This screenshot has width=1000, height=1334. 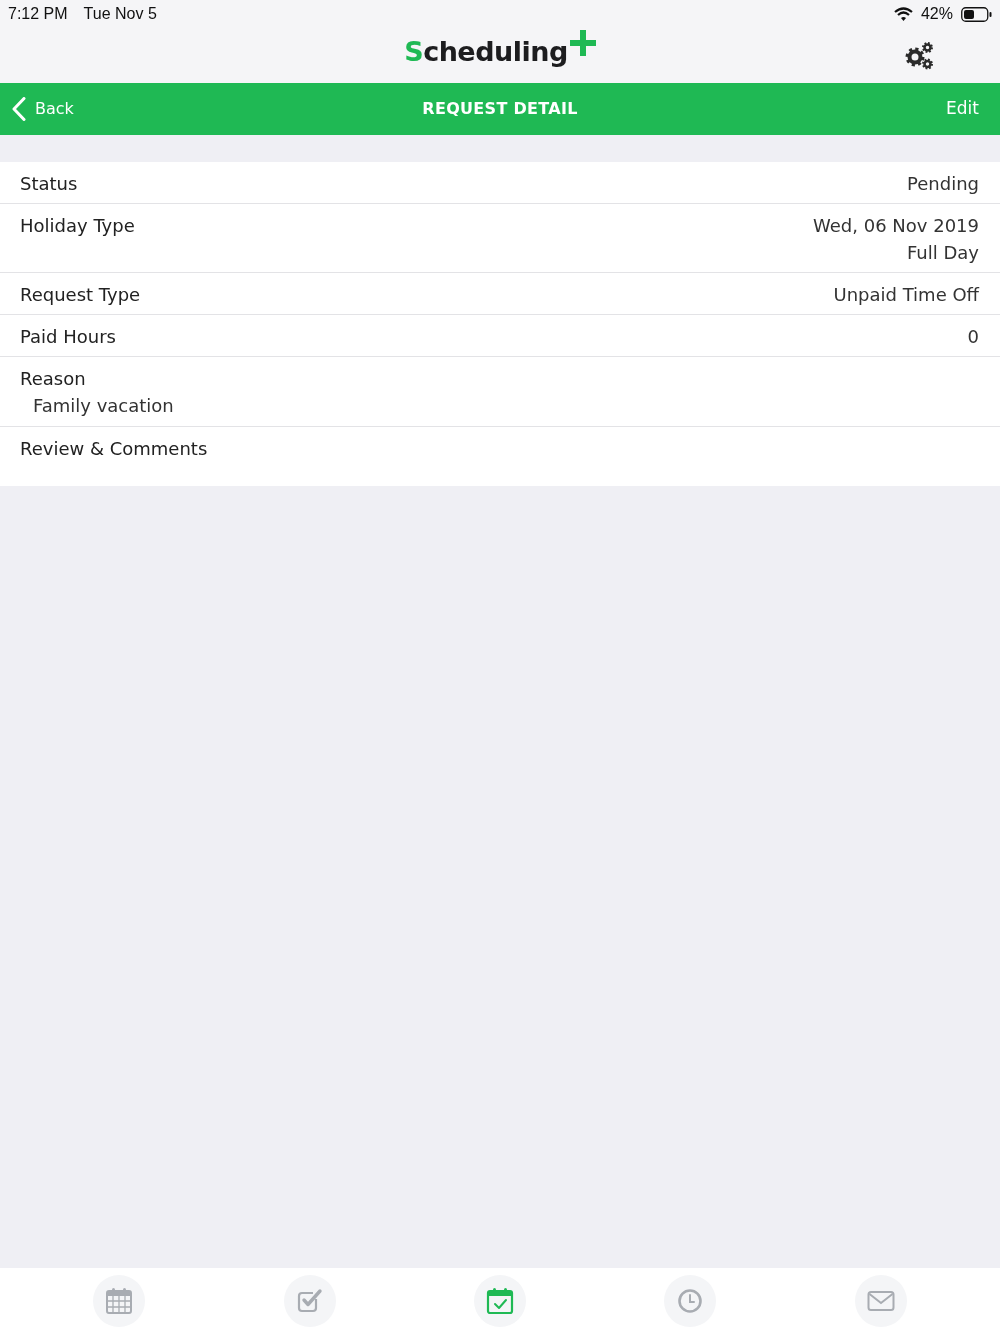 What do you see at coordinates (976, 14) in the screenshot?
I see `battery-icon` at bounding box center [976, 14].